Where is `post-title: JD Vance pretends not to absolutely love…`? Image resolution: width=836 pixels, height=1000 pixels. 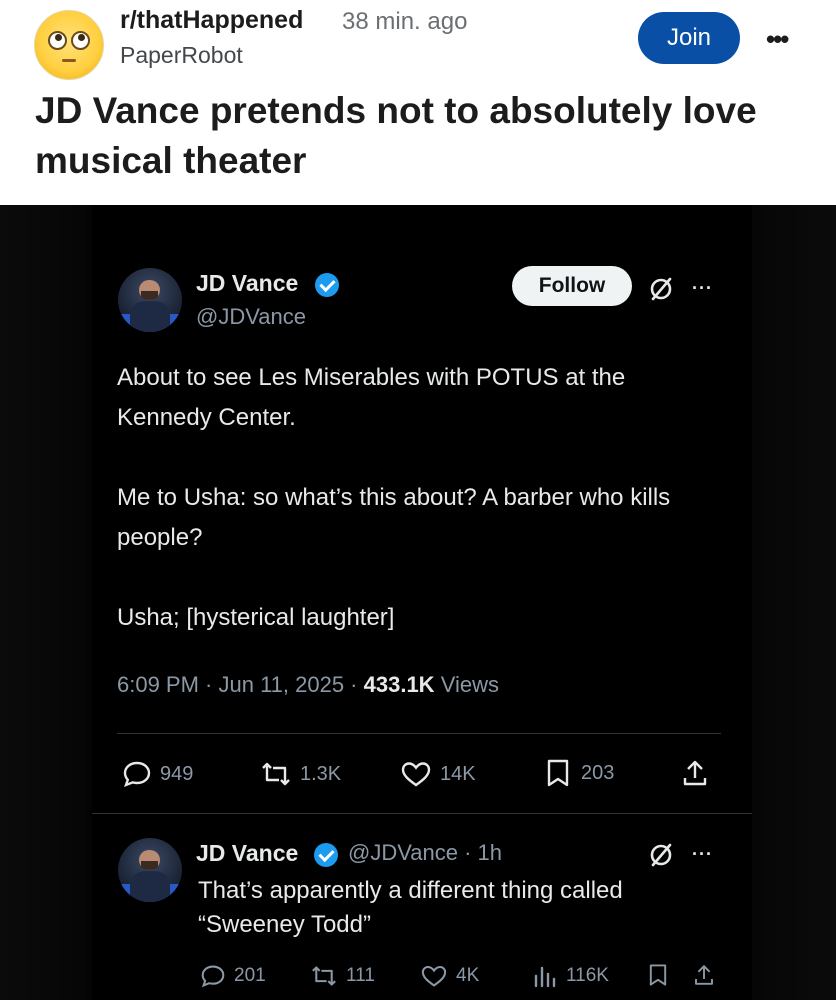 post-title: JD Vance pretends not to absolutely love… is located at coordinates (420, 136).